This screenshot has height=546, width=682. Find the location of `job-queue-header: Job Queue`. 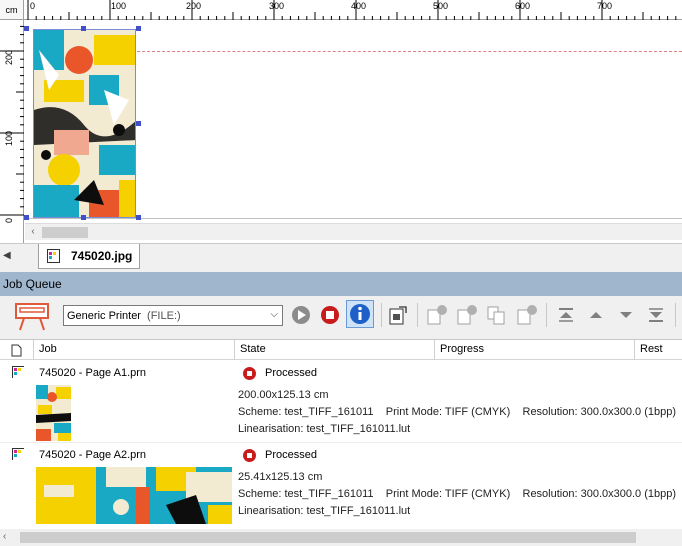

job-queue-header: Job Queue is located at coordinates (341, 284).